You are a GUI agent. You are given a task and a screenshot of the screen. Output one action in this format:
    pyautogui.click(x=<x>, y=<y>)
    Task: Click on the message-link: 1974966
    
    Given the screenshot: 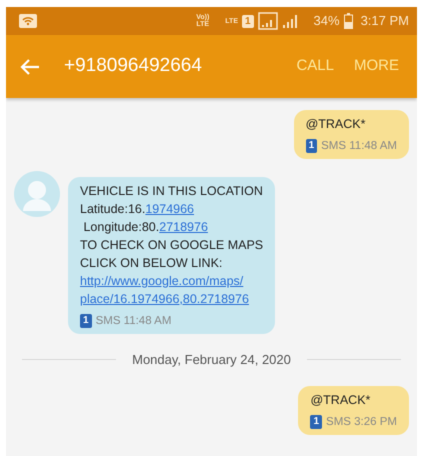 What is the action you would take?
    pyautogui.click(x=169, y=209)
    